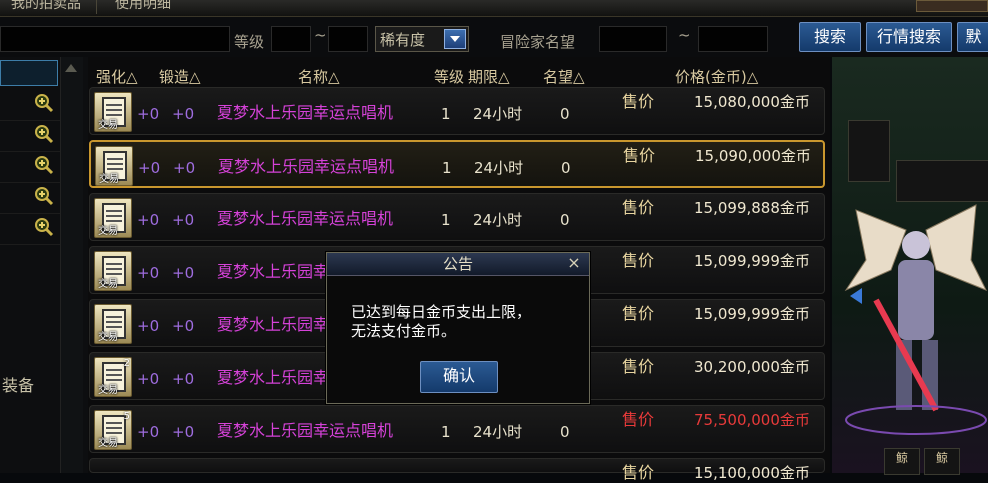 Image resolution: width=988 pixels, height=483 pixels. Describe the element at coordinates (46, 7) in the screenshot. I see `tab-my-auctions: 我的拍卖品` at that location.